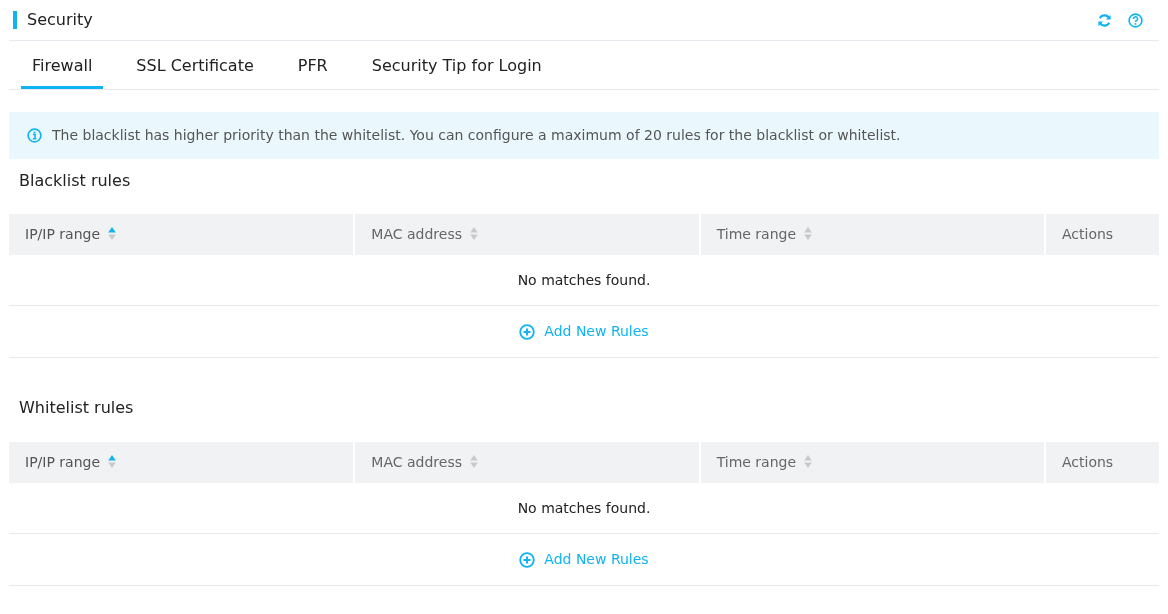 The image size is (1168, 614). Describe the element at coordinates (76, 407) in the screenshot. I see `section-title: Whitelist rules` at that location.